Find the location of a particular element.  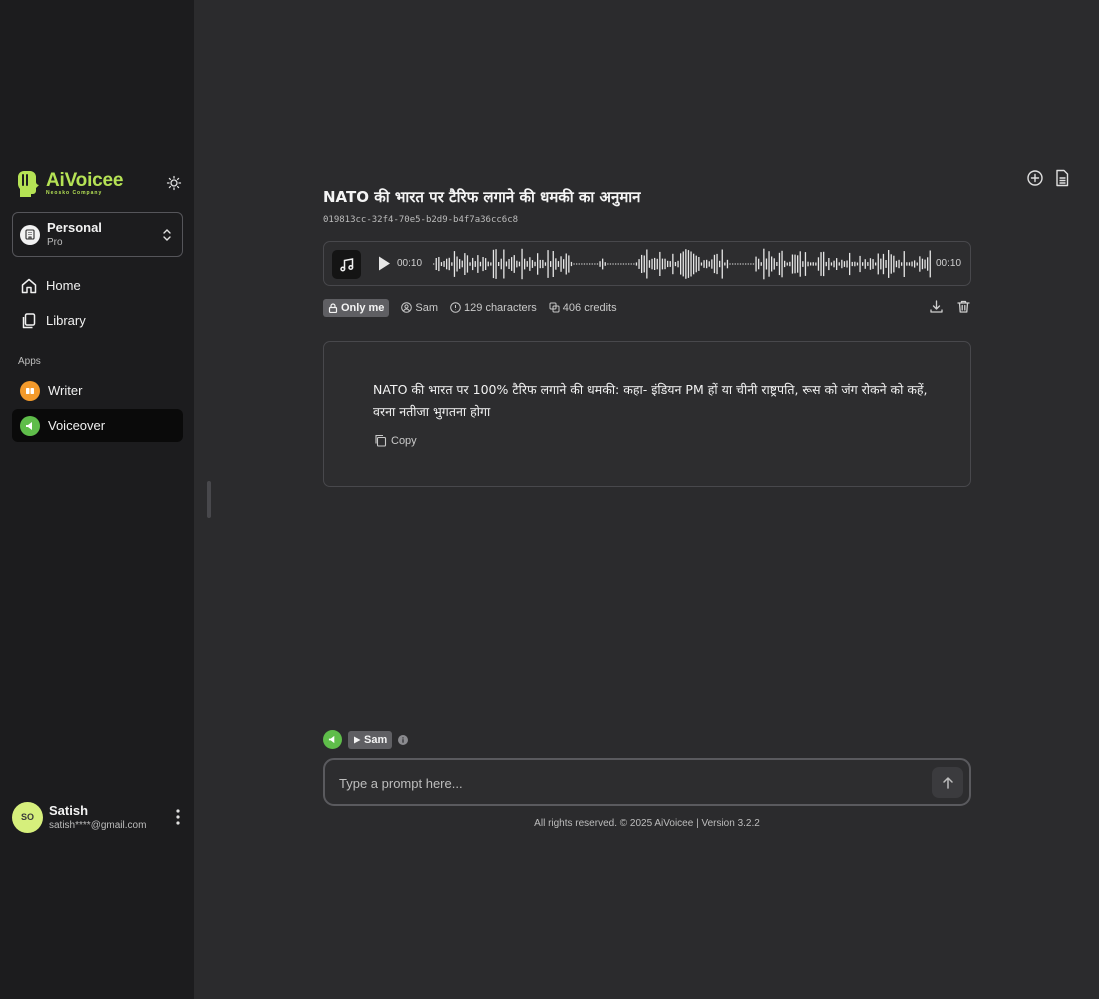

copy-button: Copy is located at coordinates (395, 440).